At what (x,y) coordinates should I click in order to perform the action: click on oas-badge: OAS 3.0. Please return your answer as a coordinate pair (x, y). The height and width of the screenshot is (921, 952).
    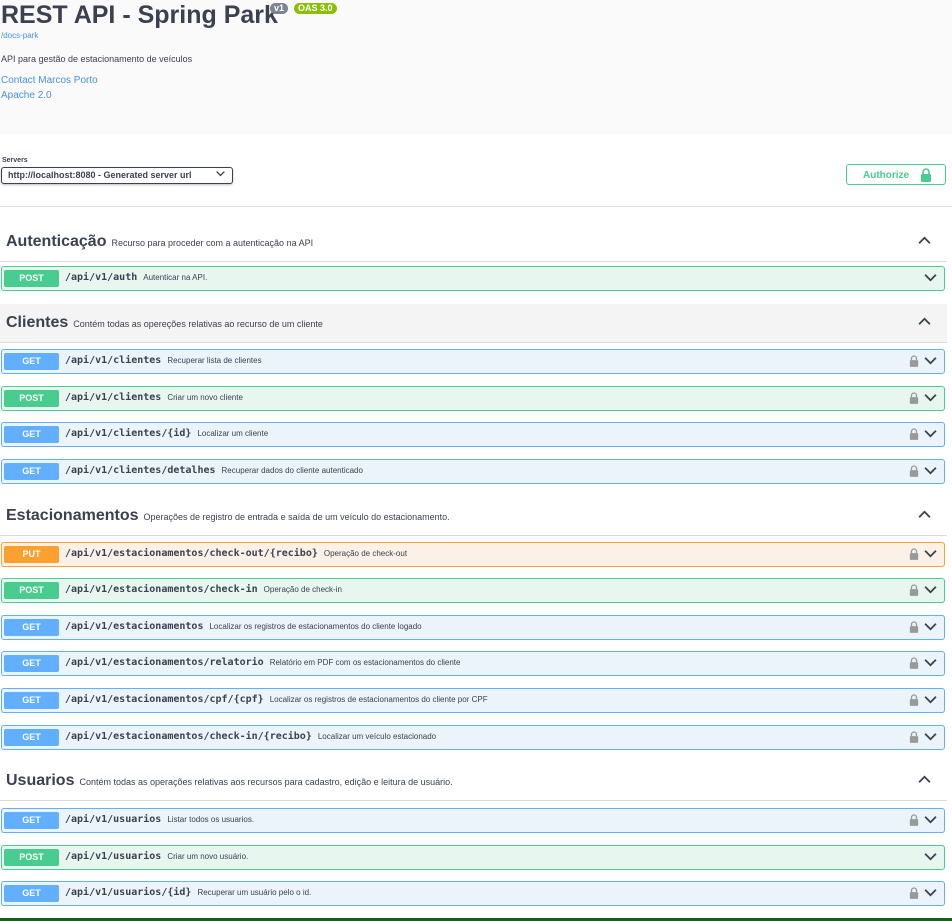
    Looking at the image, I should click on (315, 8).